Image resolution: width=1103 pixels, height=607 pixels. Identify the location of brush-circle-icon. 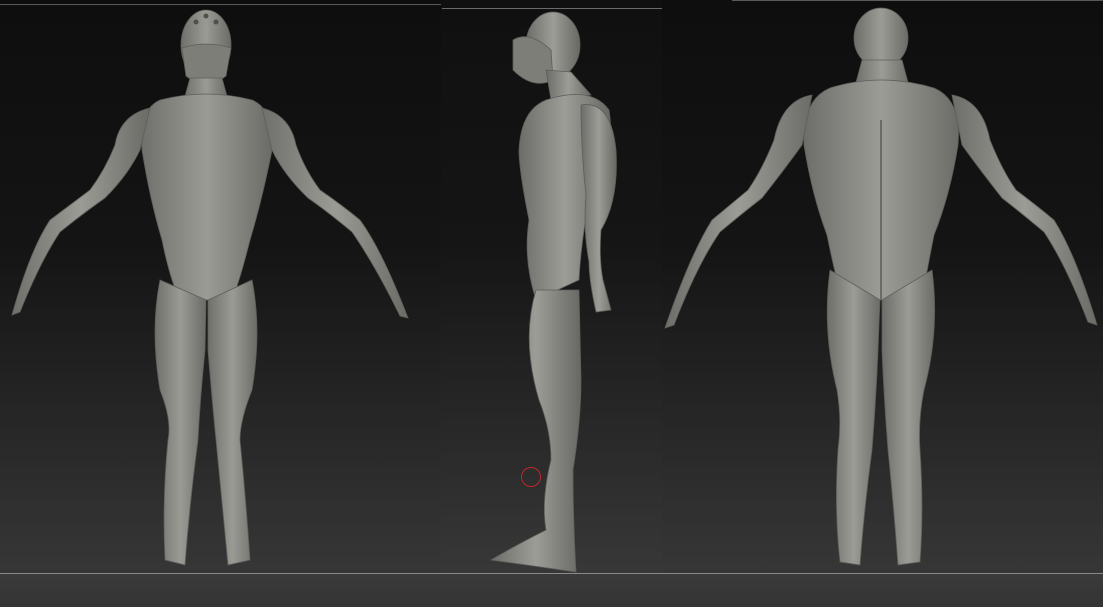
(531, 477).